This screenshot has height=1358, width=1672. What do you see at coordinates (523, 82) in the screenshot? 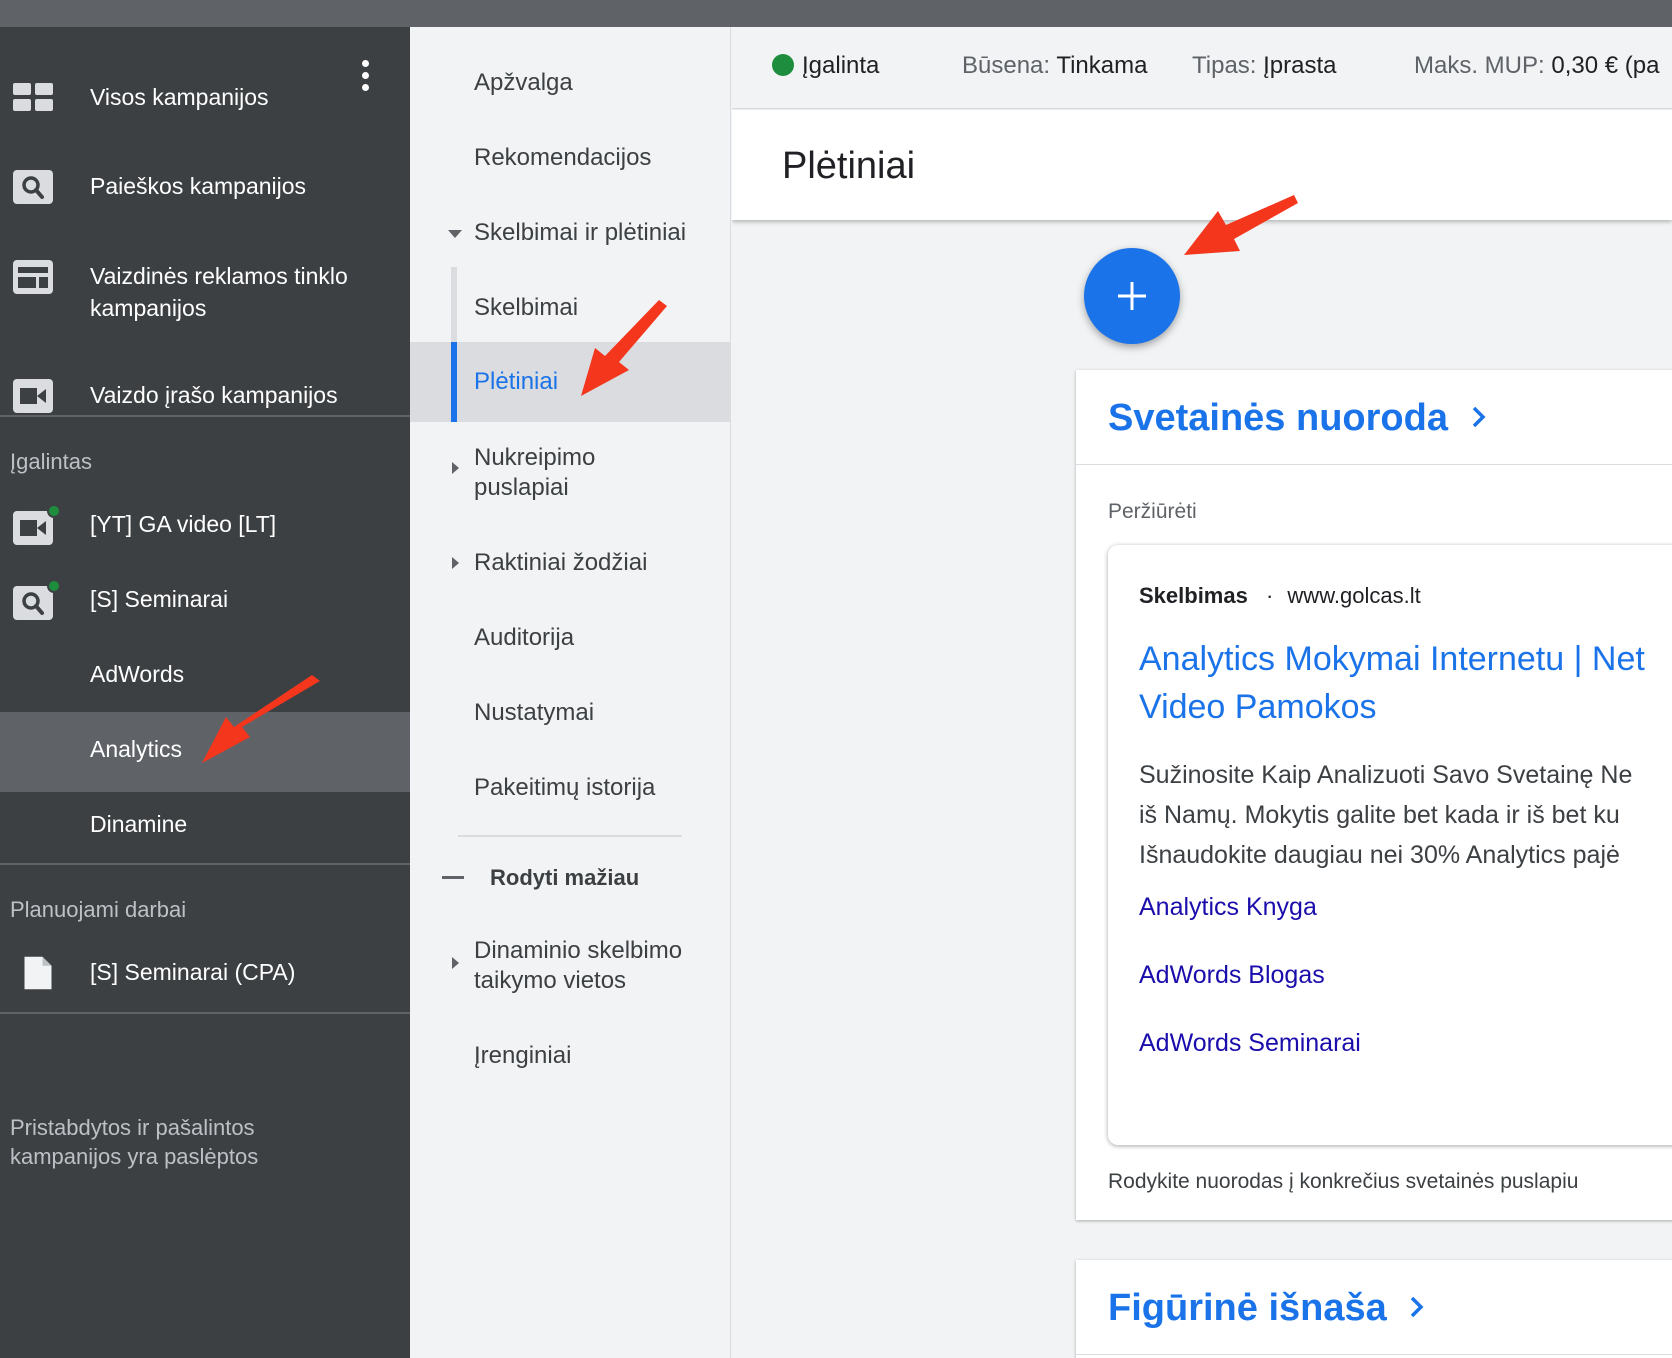
I see `nav-label: Apžvalga` at bounding box center [523, 82].